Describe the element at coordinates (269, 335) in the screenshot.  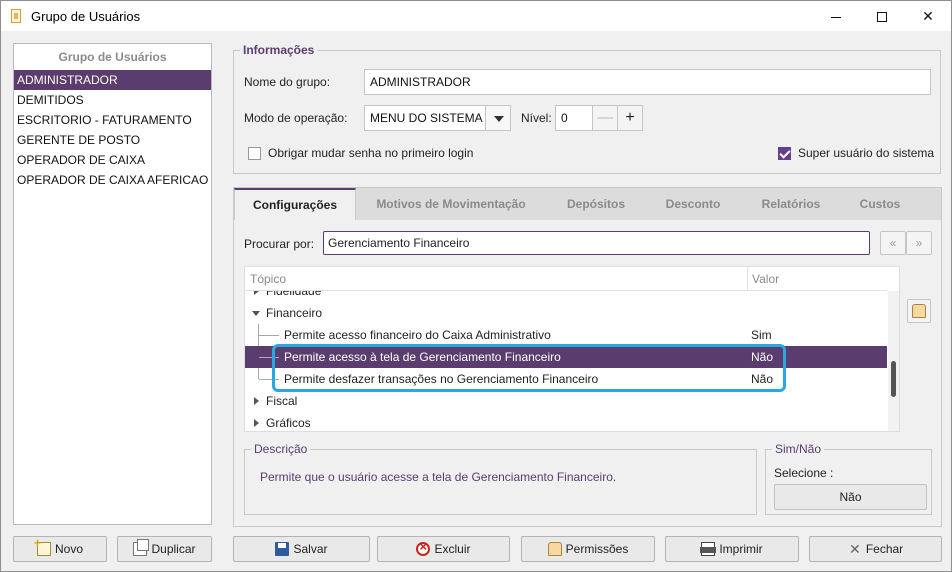
I see `tree-connector-line` at that location.